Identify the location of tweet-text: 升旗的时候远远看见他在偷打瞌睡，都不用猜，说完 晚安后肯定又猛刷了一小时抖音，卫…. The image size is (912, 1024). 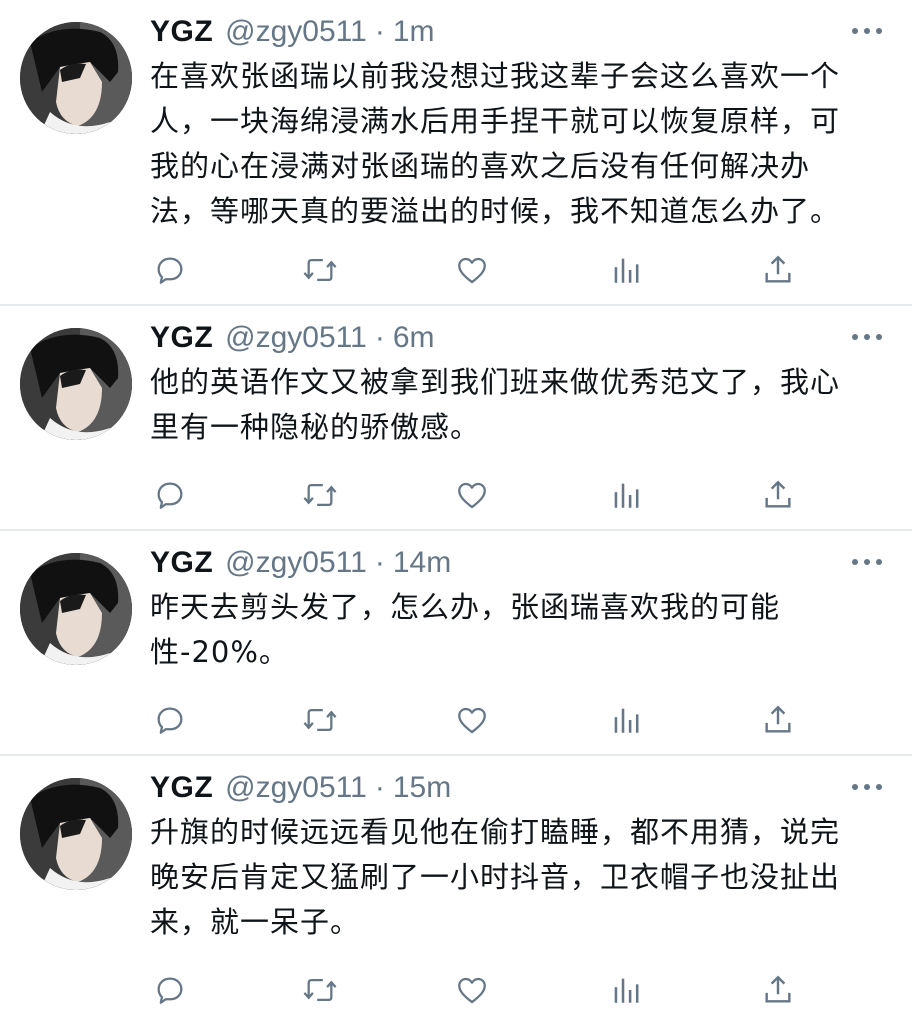
(495, 877).